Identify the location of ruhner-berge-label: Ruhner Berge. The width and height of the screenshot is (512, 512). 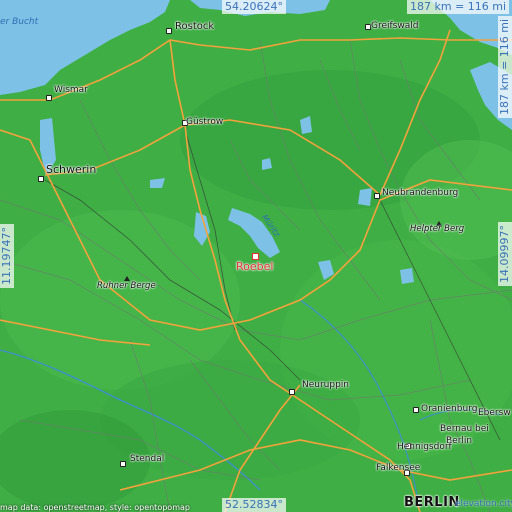
(126, 286).